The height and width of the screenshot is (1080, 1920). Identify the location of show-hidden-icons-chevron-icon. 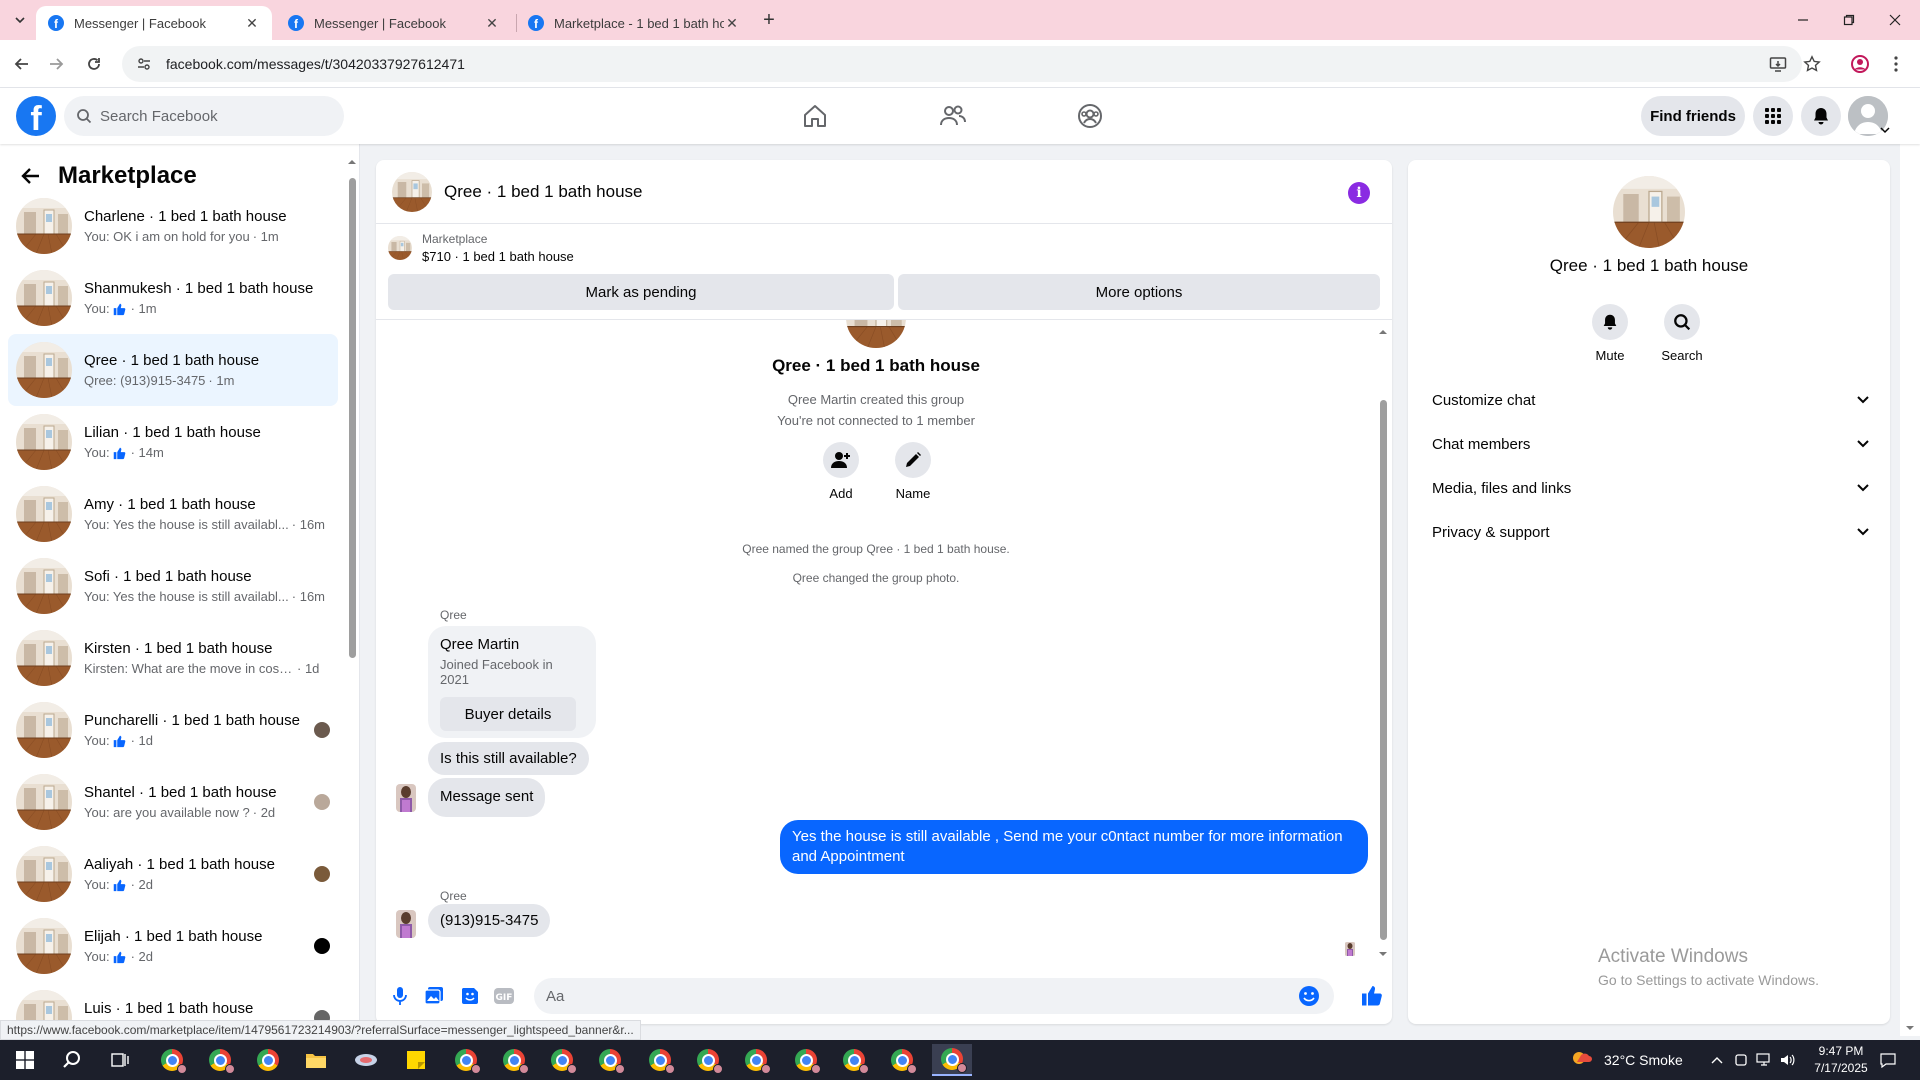
(1717, 1060).